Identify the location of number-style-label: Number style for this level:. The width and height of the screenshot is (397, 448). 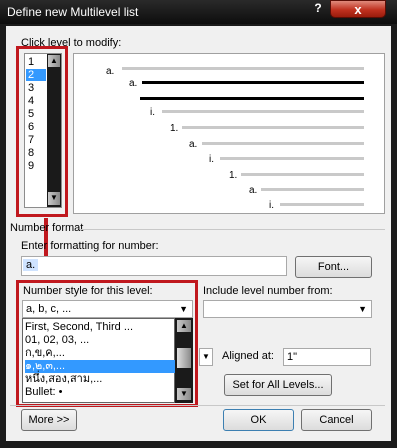
(88, 291).